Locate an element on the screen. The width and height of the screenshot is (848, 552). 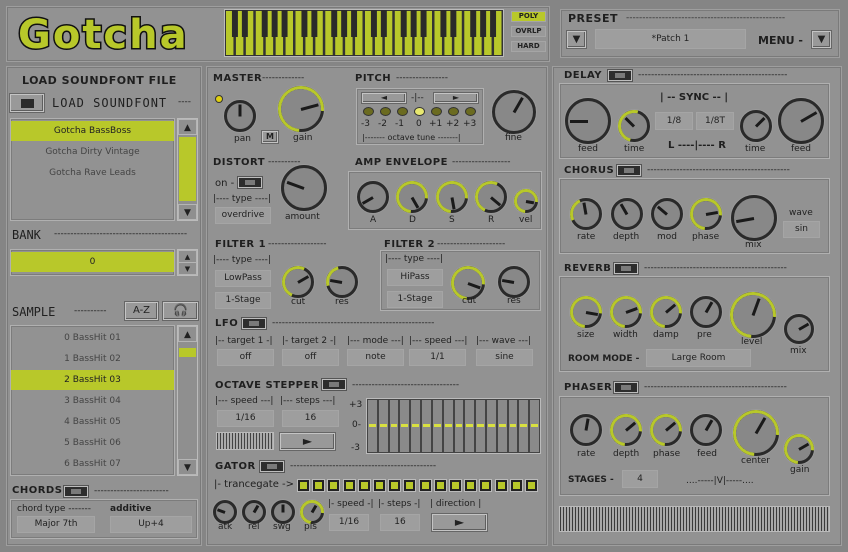
preset-name-display: *Patch 1 is located at coordinates (670, 39).